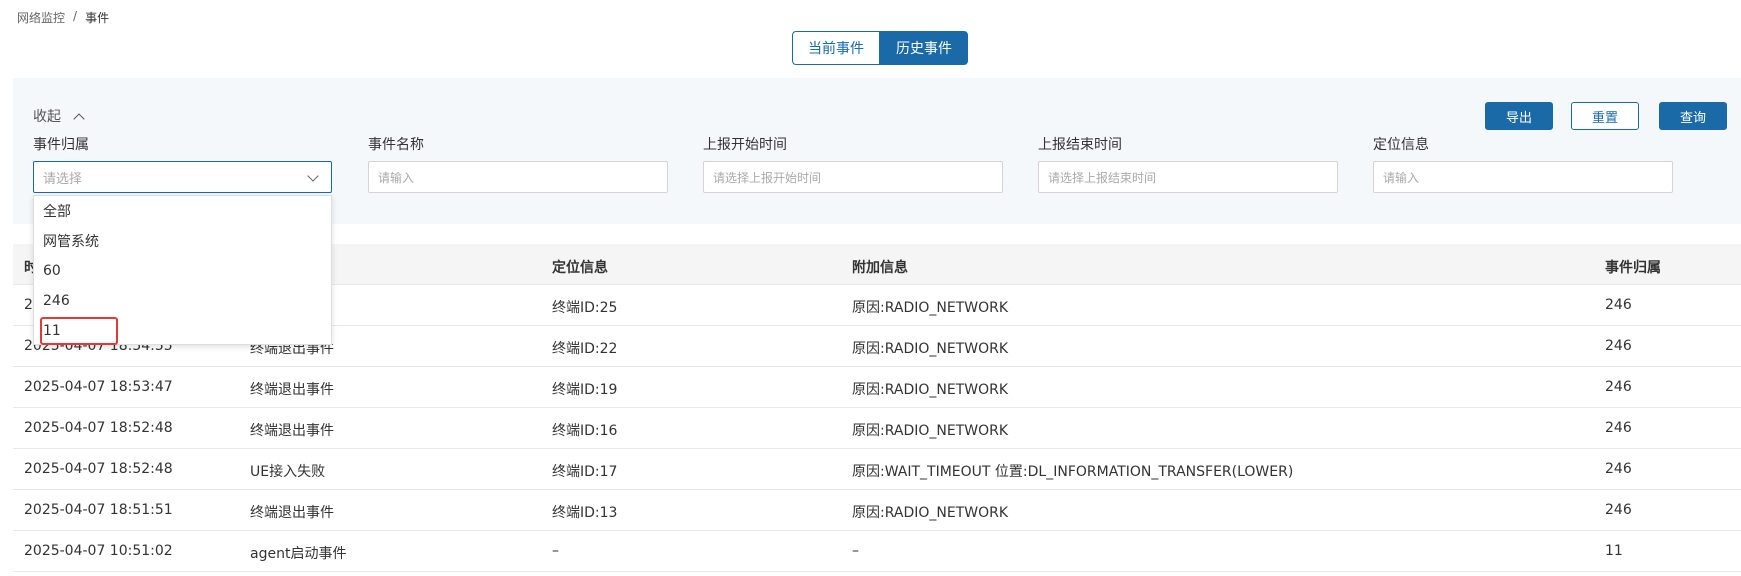  Describe the element at coordinates (79, 118) in the screenshot. I see `chevron-up-icon` at that location.